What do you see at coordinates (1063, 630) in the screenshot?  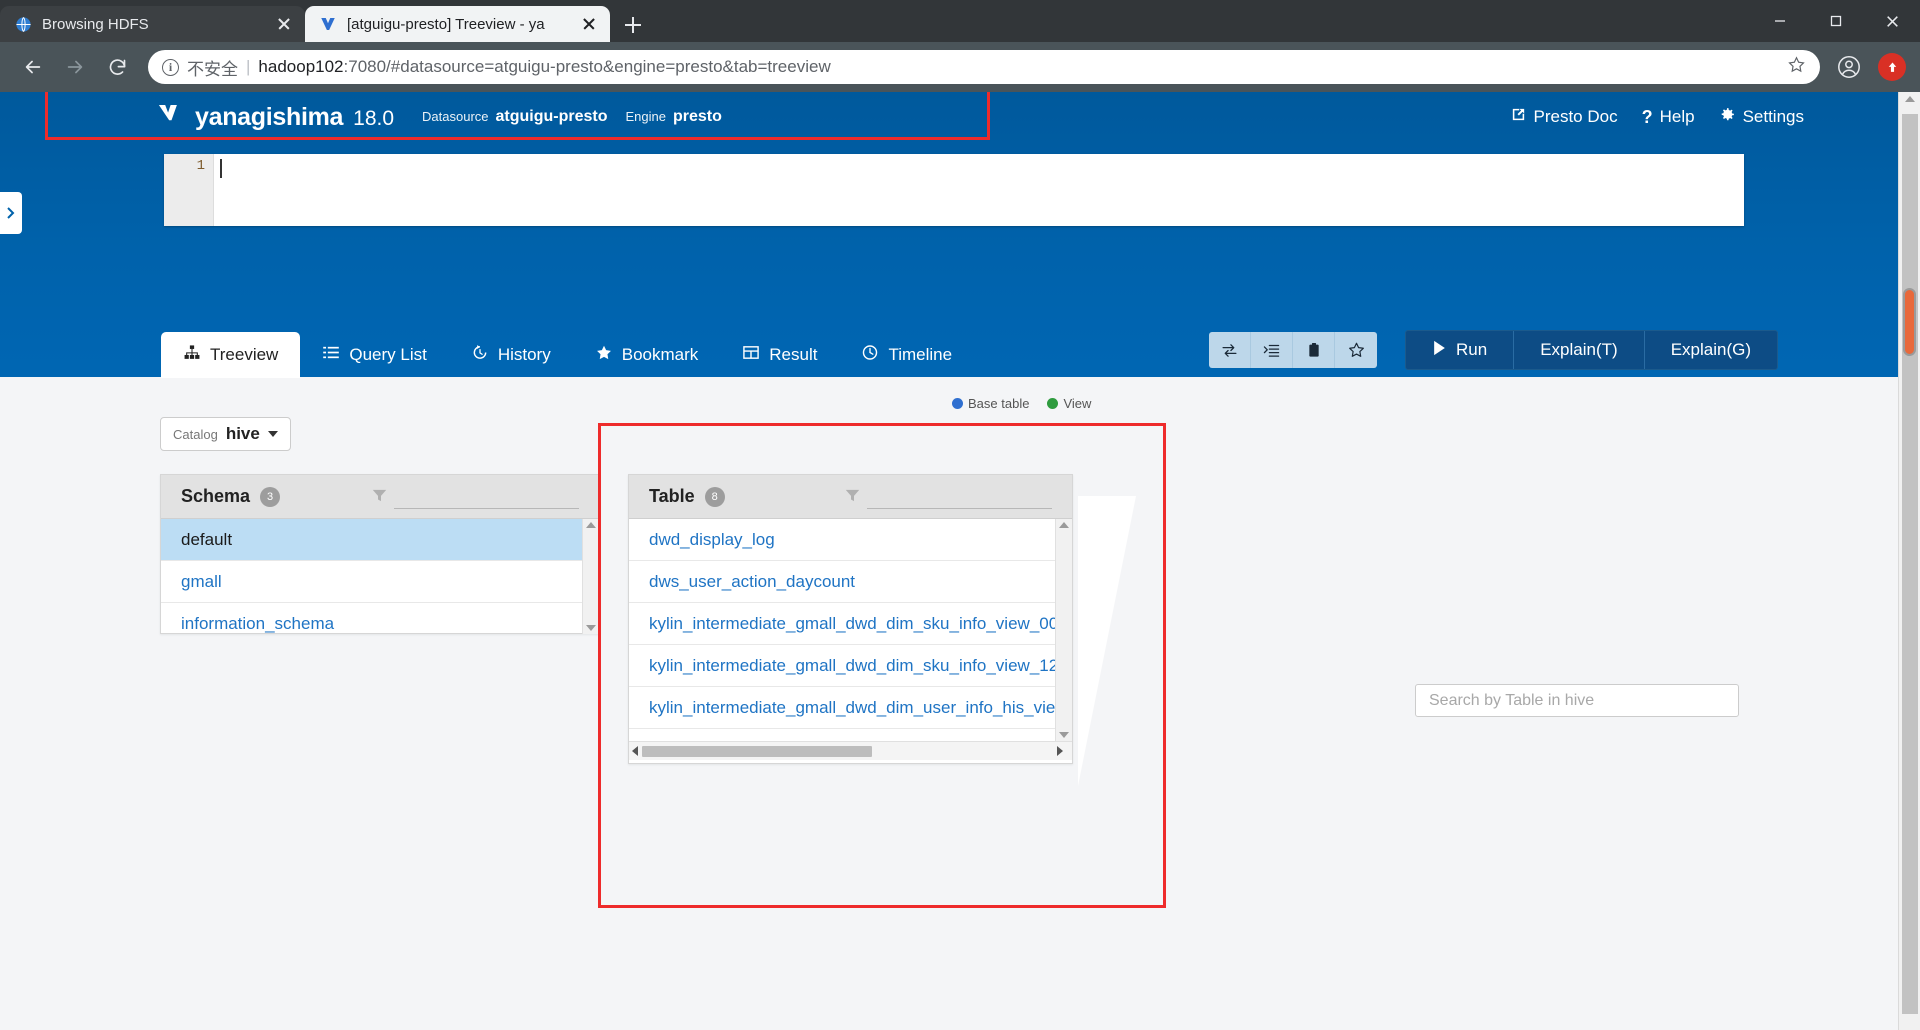 I see `table-vertical-scrollbar` at bounding box center [1063, 630].